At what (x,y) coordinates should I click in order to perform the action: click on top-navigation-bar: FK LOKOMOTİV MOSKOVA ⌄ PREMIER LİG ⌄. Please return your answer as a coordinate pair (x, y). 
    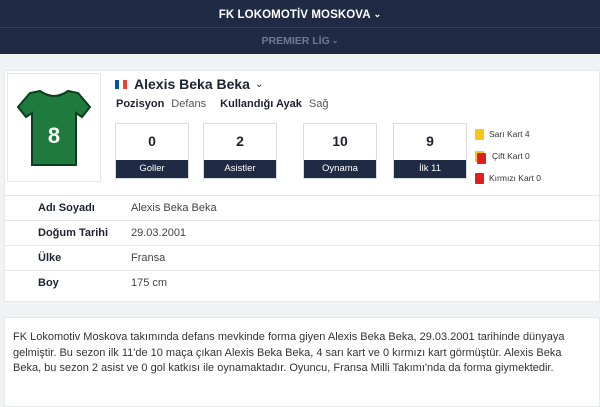
    Looking at the image, I should click on (300, 27).